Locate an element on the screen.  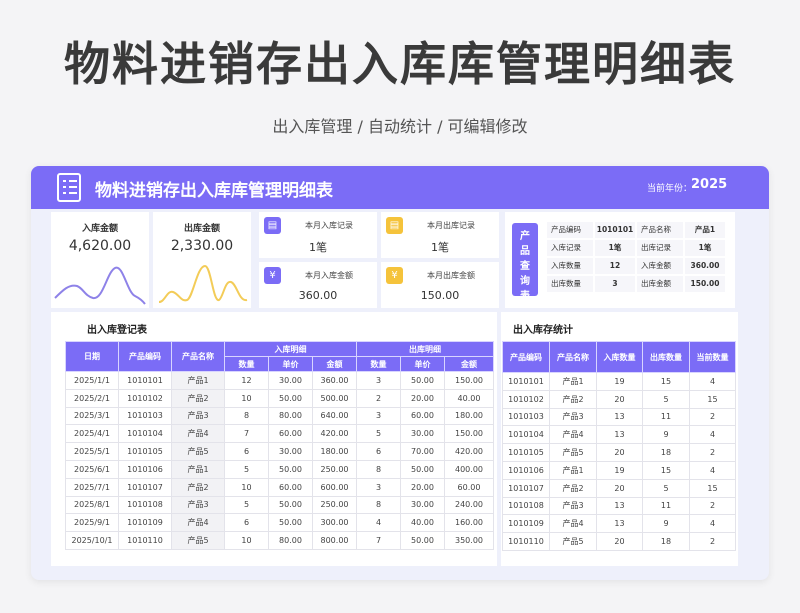
register-cell: 350.00 is located at coordinates (469, 540).